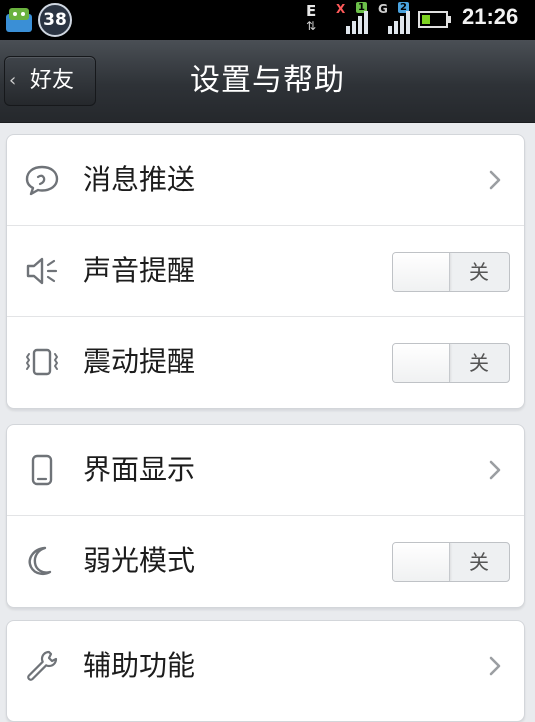 The width and height of the screenshot is (535, 722). I want to click on app-notification-icon, so click(19, 20).